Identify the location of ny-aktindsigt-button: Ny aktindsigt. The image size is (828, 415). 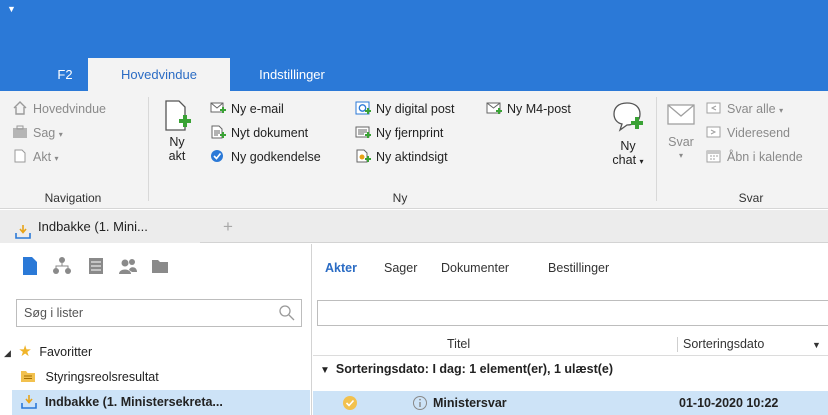
(401, 157).